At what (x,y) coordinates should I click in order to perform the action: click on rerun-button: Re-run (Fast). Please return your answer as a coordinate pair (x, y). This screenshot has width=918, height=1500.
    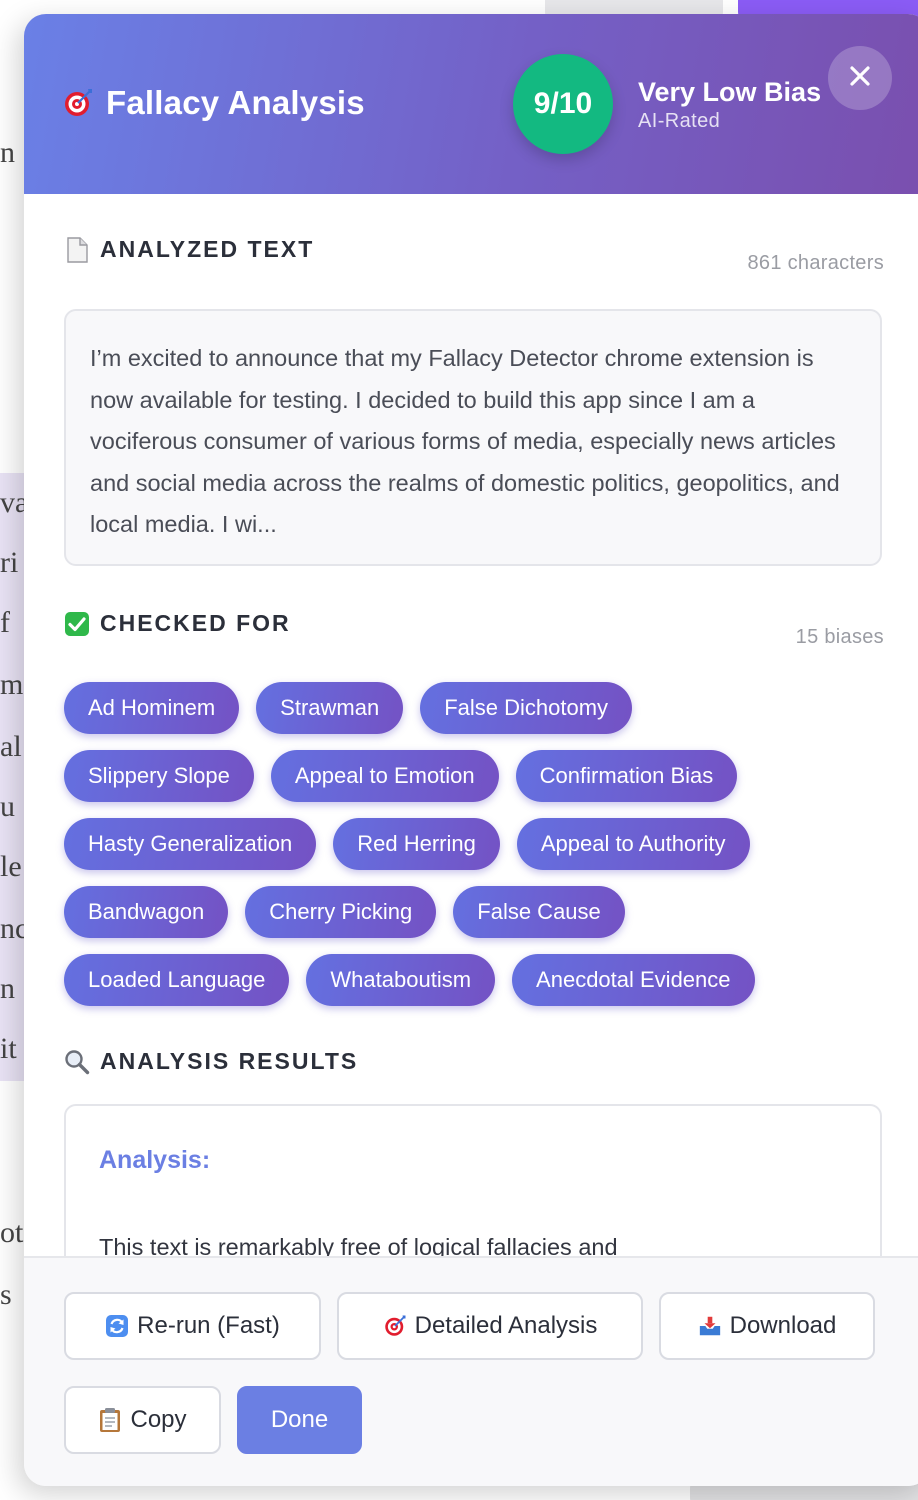
    Looking at the image, I should click on (192, 1326).